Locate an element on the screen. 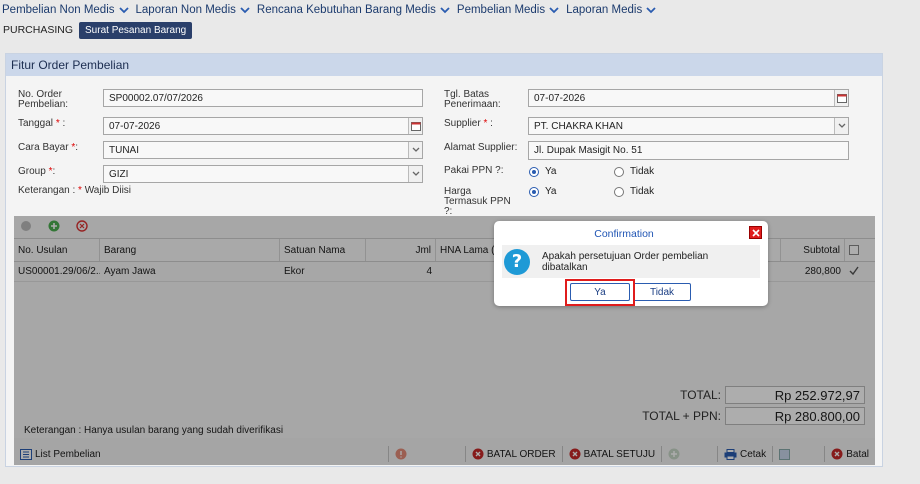 The width and height of the screenshot is (920, 484). button-label: BATAL ORDER is located at coordinates (521, 454).